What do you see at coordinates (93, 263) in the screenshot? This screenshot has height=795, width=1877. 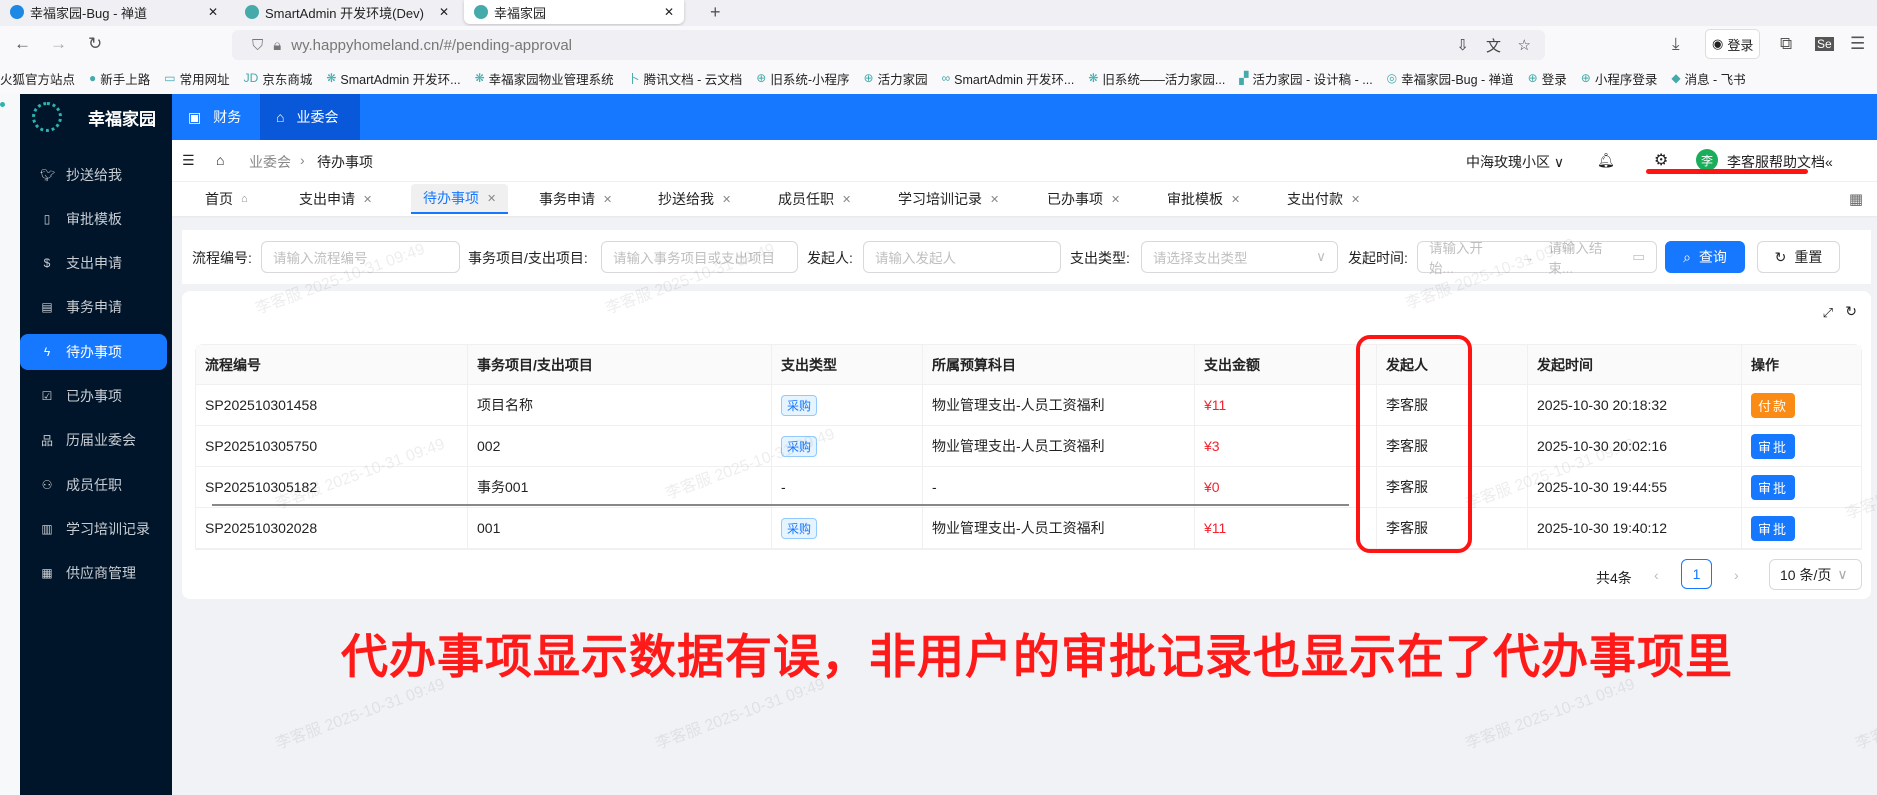 I see `sidebar-item: $ 支出申请` at bounding box center [93, 263].